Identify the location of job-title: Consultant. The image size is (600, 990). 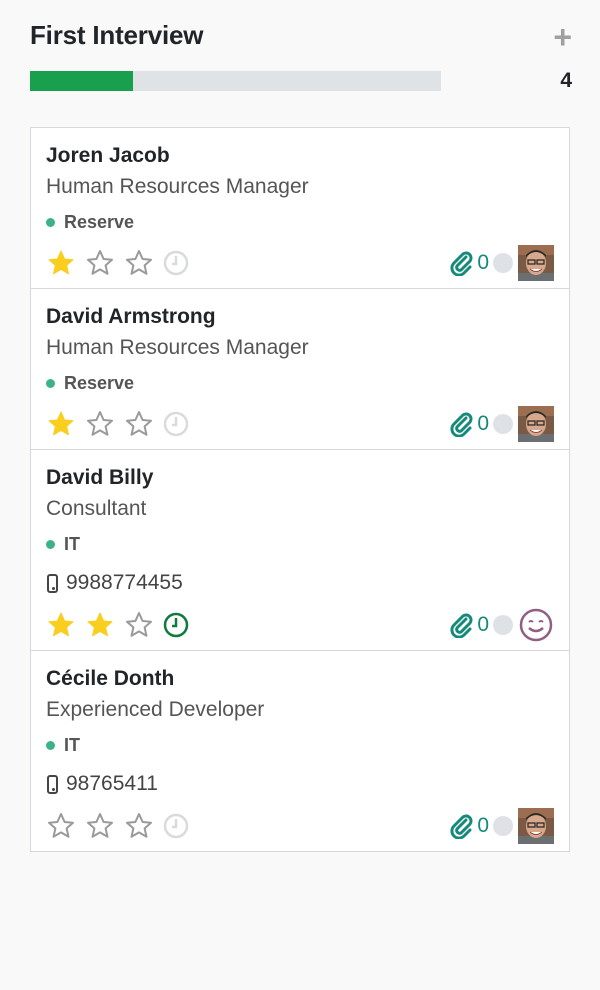
(96, 508).